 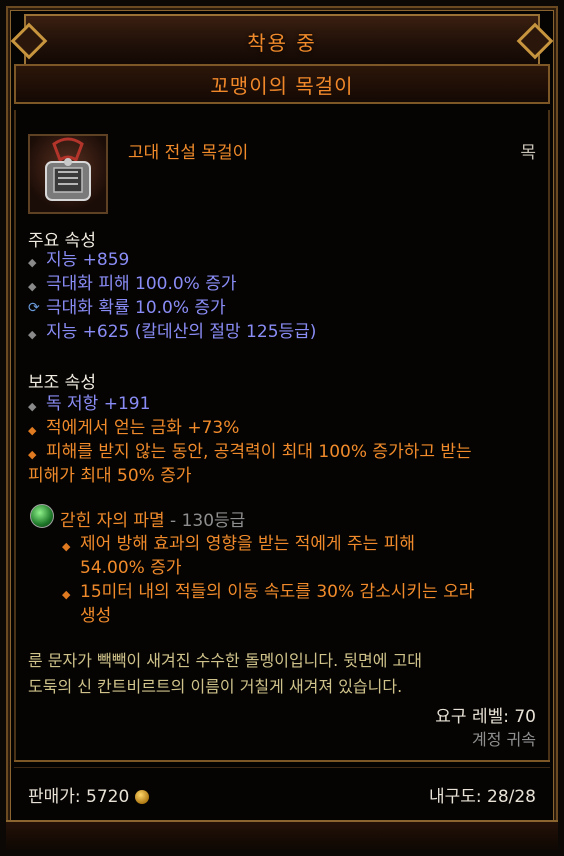 I want to click on tooltip-footer: 판매가: 5720 내구도: 28/28, so click(x=282, y=794).